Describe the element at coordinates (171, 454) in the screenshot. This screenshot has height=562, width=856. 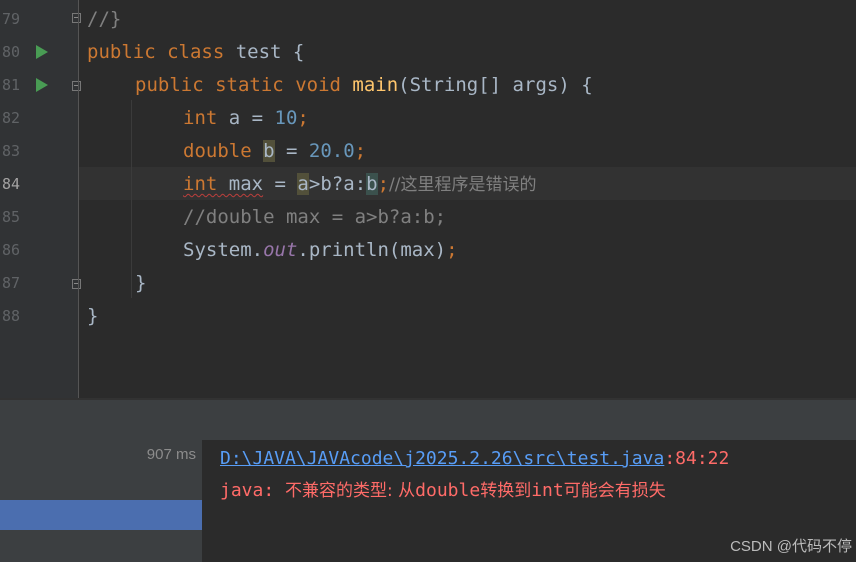
I see `run-duration: 907 ms` at that location.